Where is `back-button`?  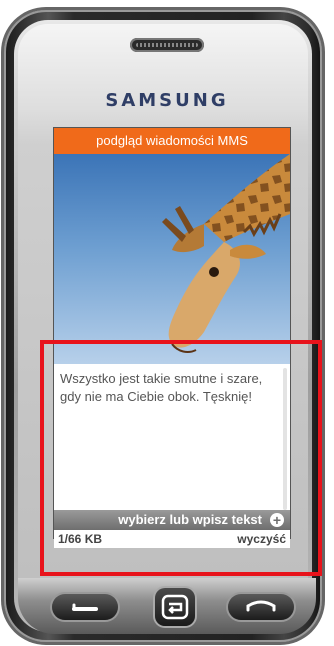
back-button is located at coordinates (175, 607).